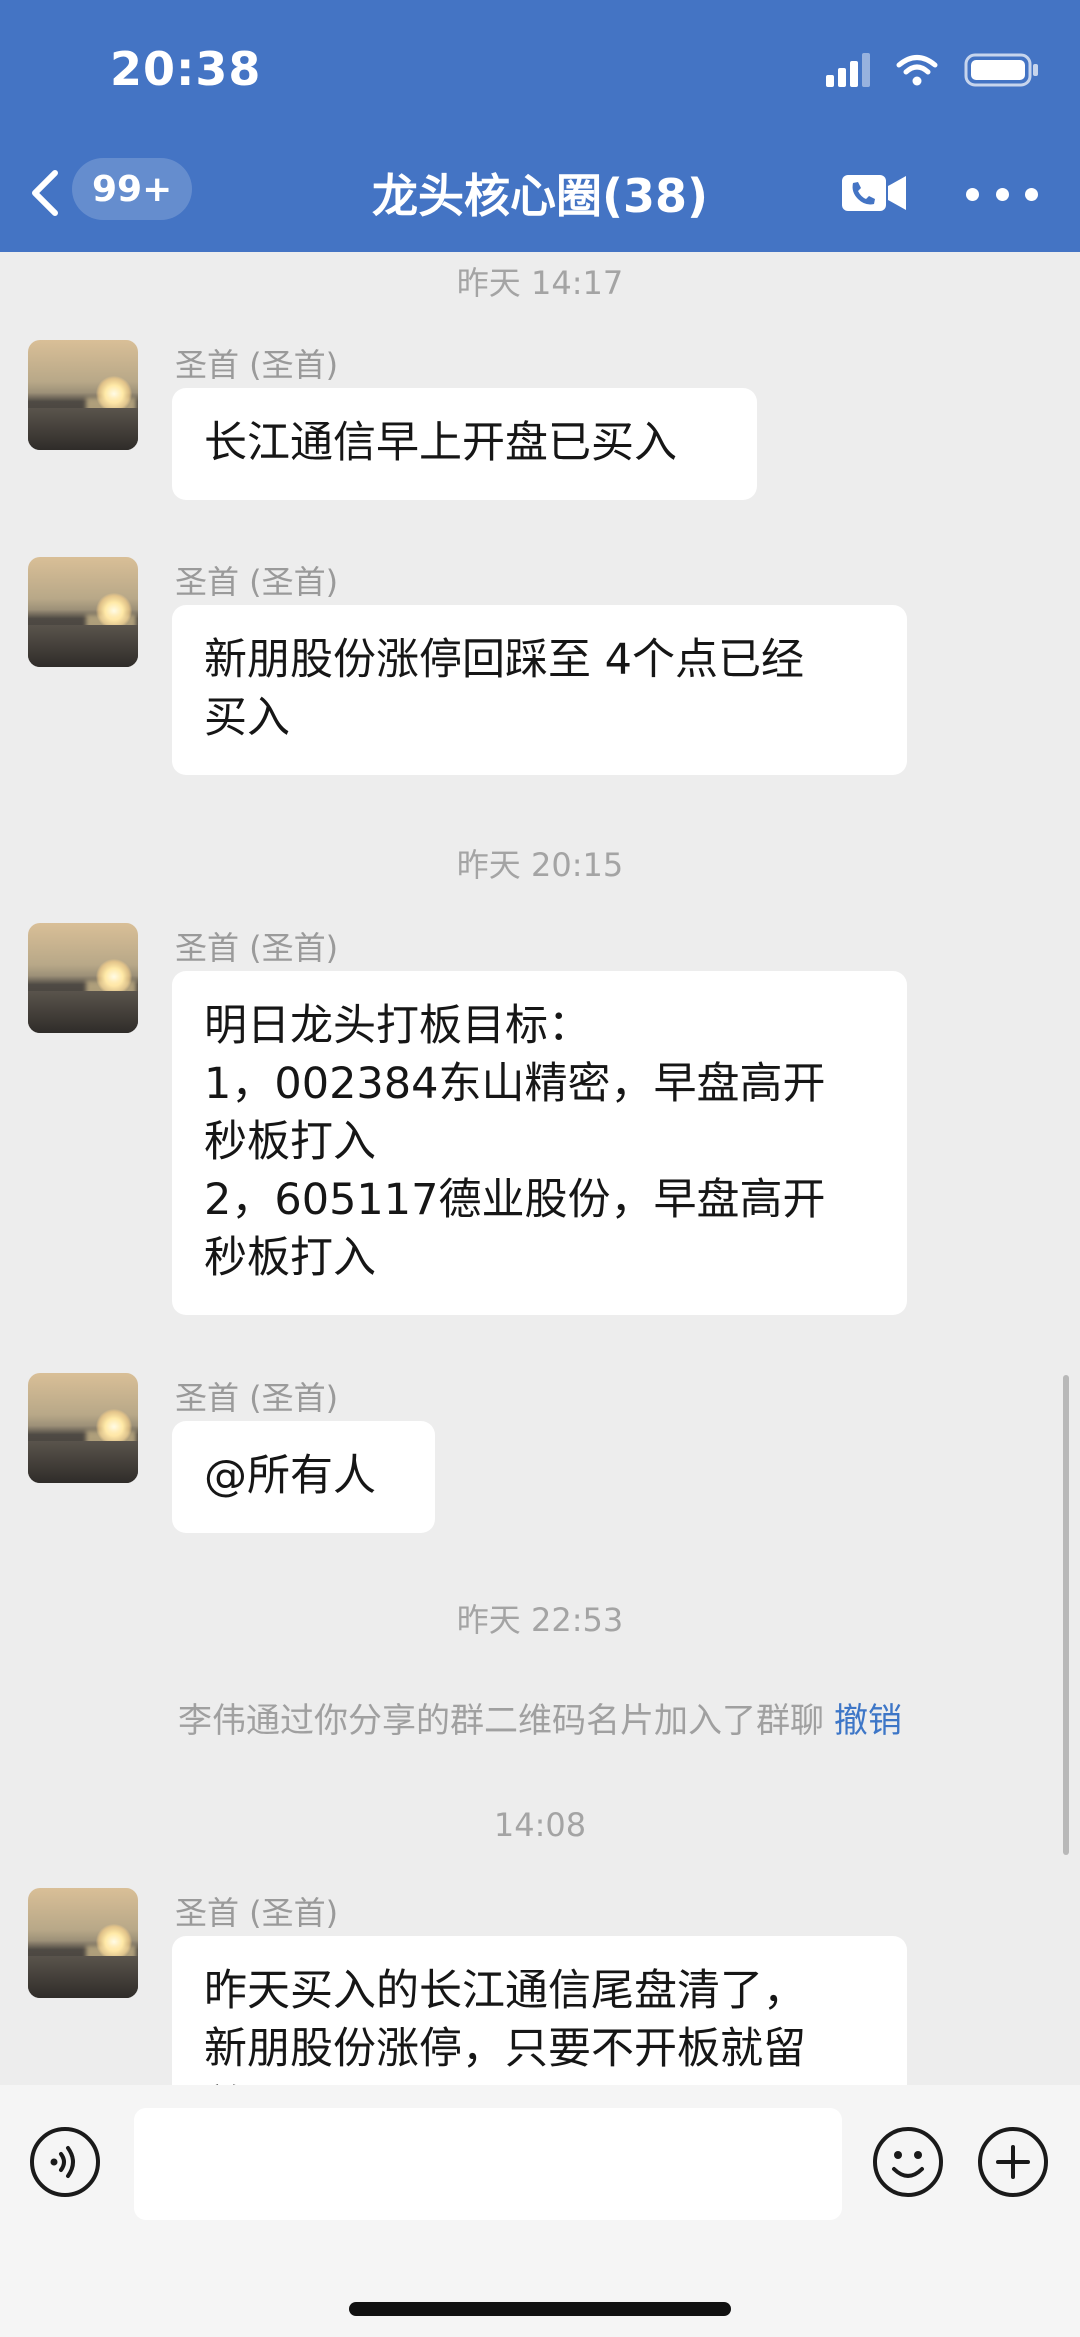  I want to click on message-text: 新朋股份涨停，只要不开板就留, so click(505, 2049).